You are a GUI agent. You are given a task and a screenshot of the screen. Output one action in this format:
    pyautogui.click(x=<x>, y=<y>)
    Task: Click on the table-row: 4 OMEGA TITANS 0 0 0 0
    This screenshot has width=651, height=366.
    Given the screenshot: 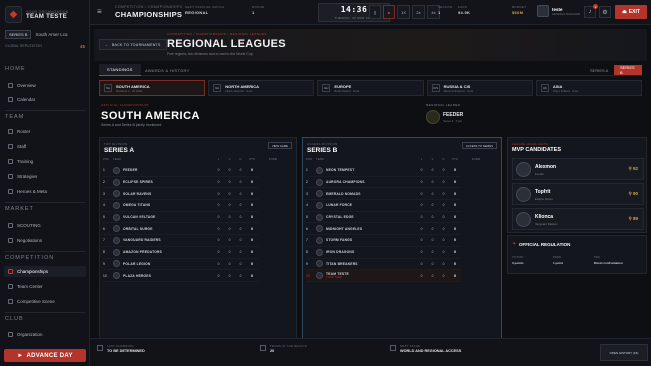 What is the action you would take?
    pyautogui.click(x=180, y=206)
    